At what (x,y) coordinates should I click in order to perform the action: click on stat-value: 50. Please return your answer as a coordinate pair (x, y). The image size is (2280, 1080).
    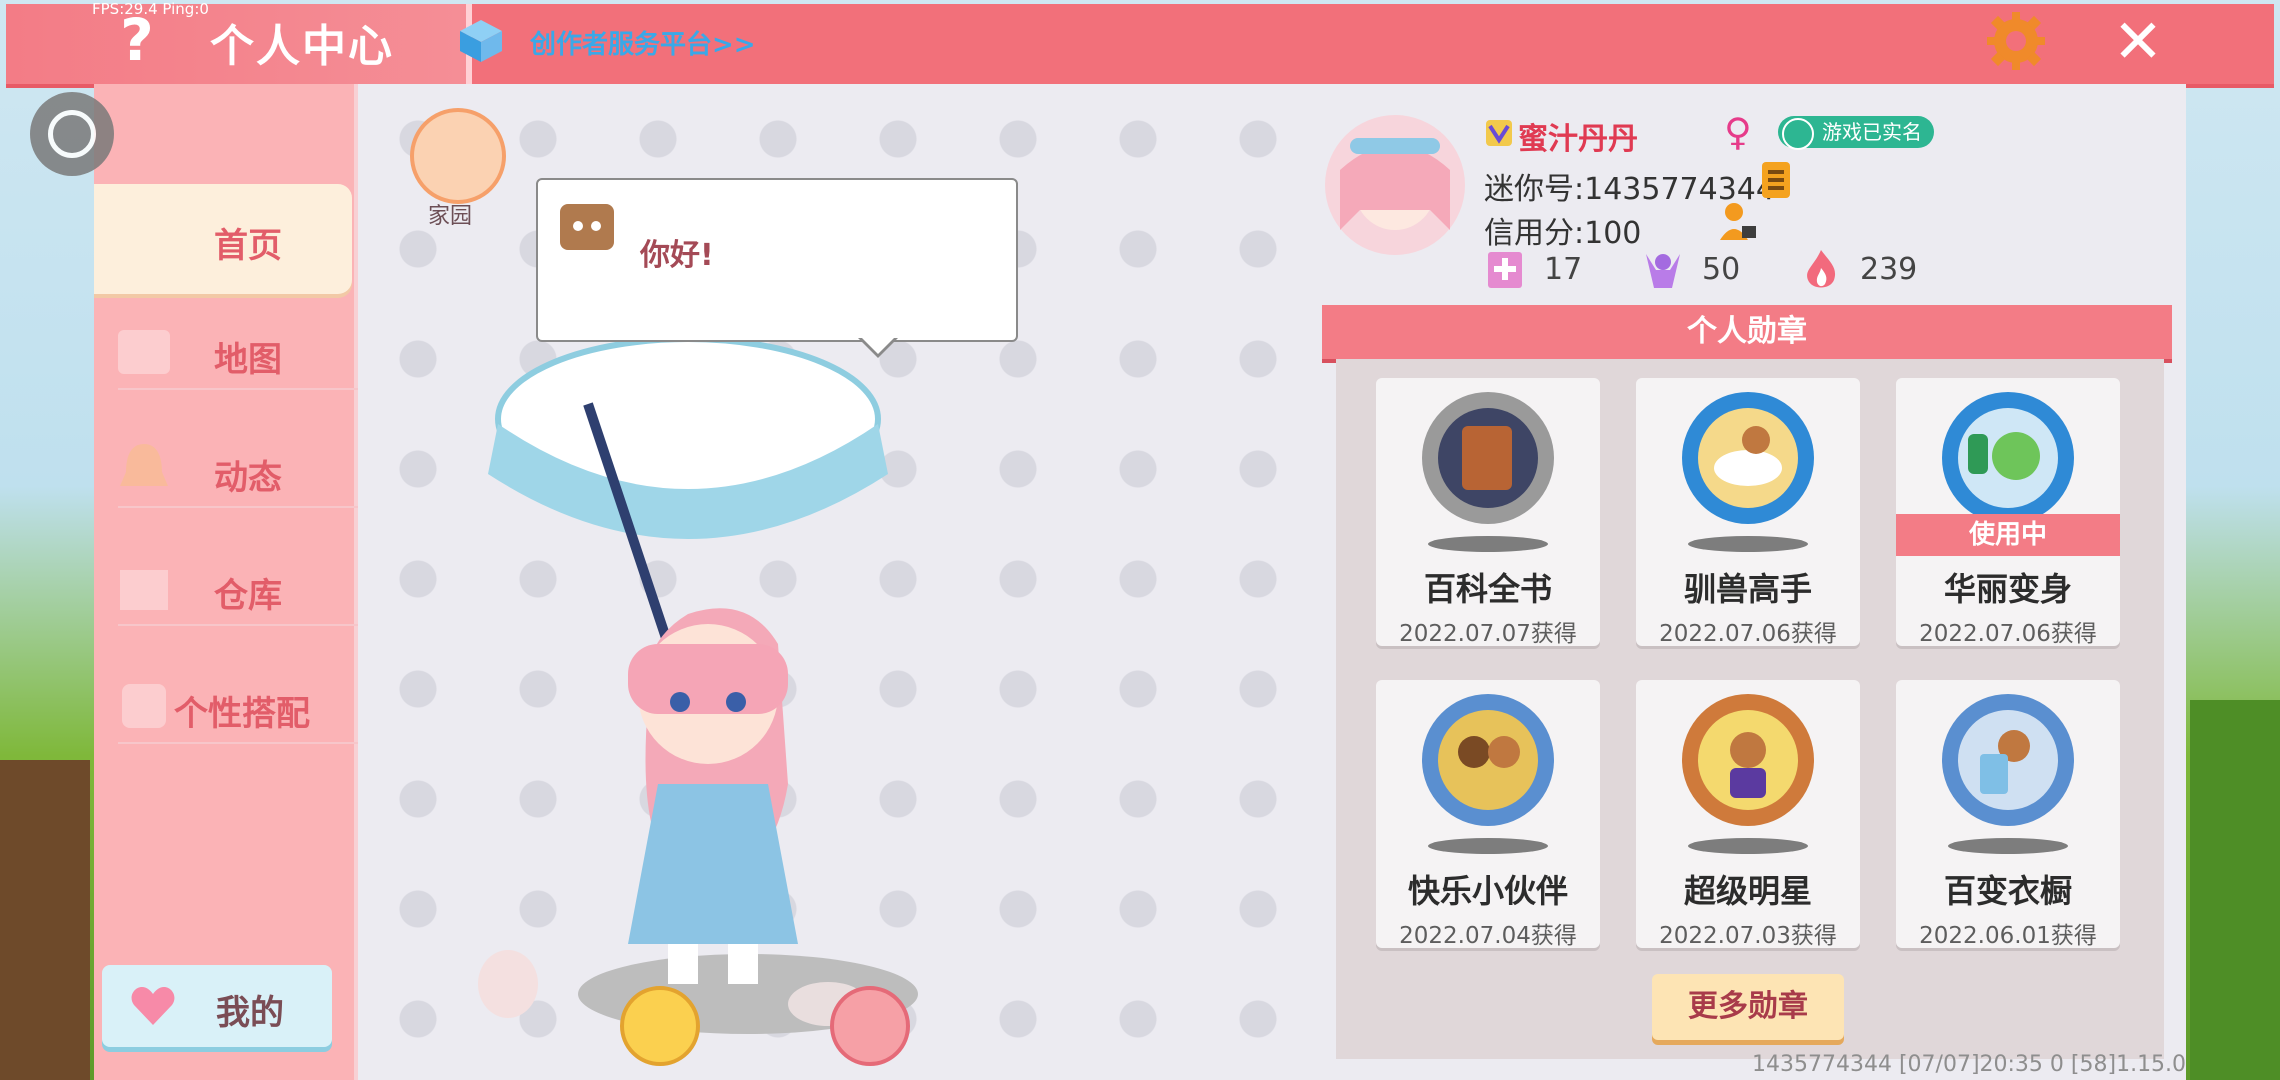
    Looking at the image, I should click on (1721, 269).